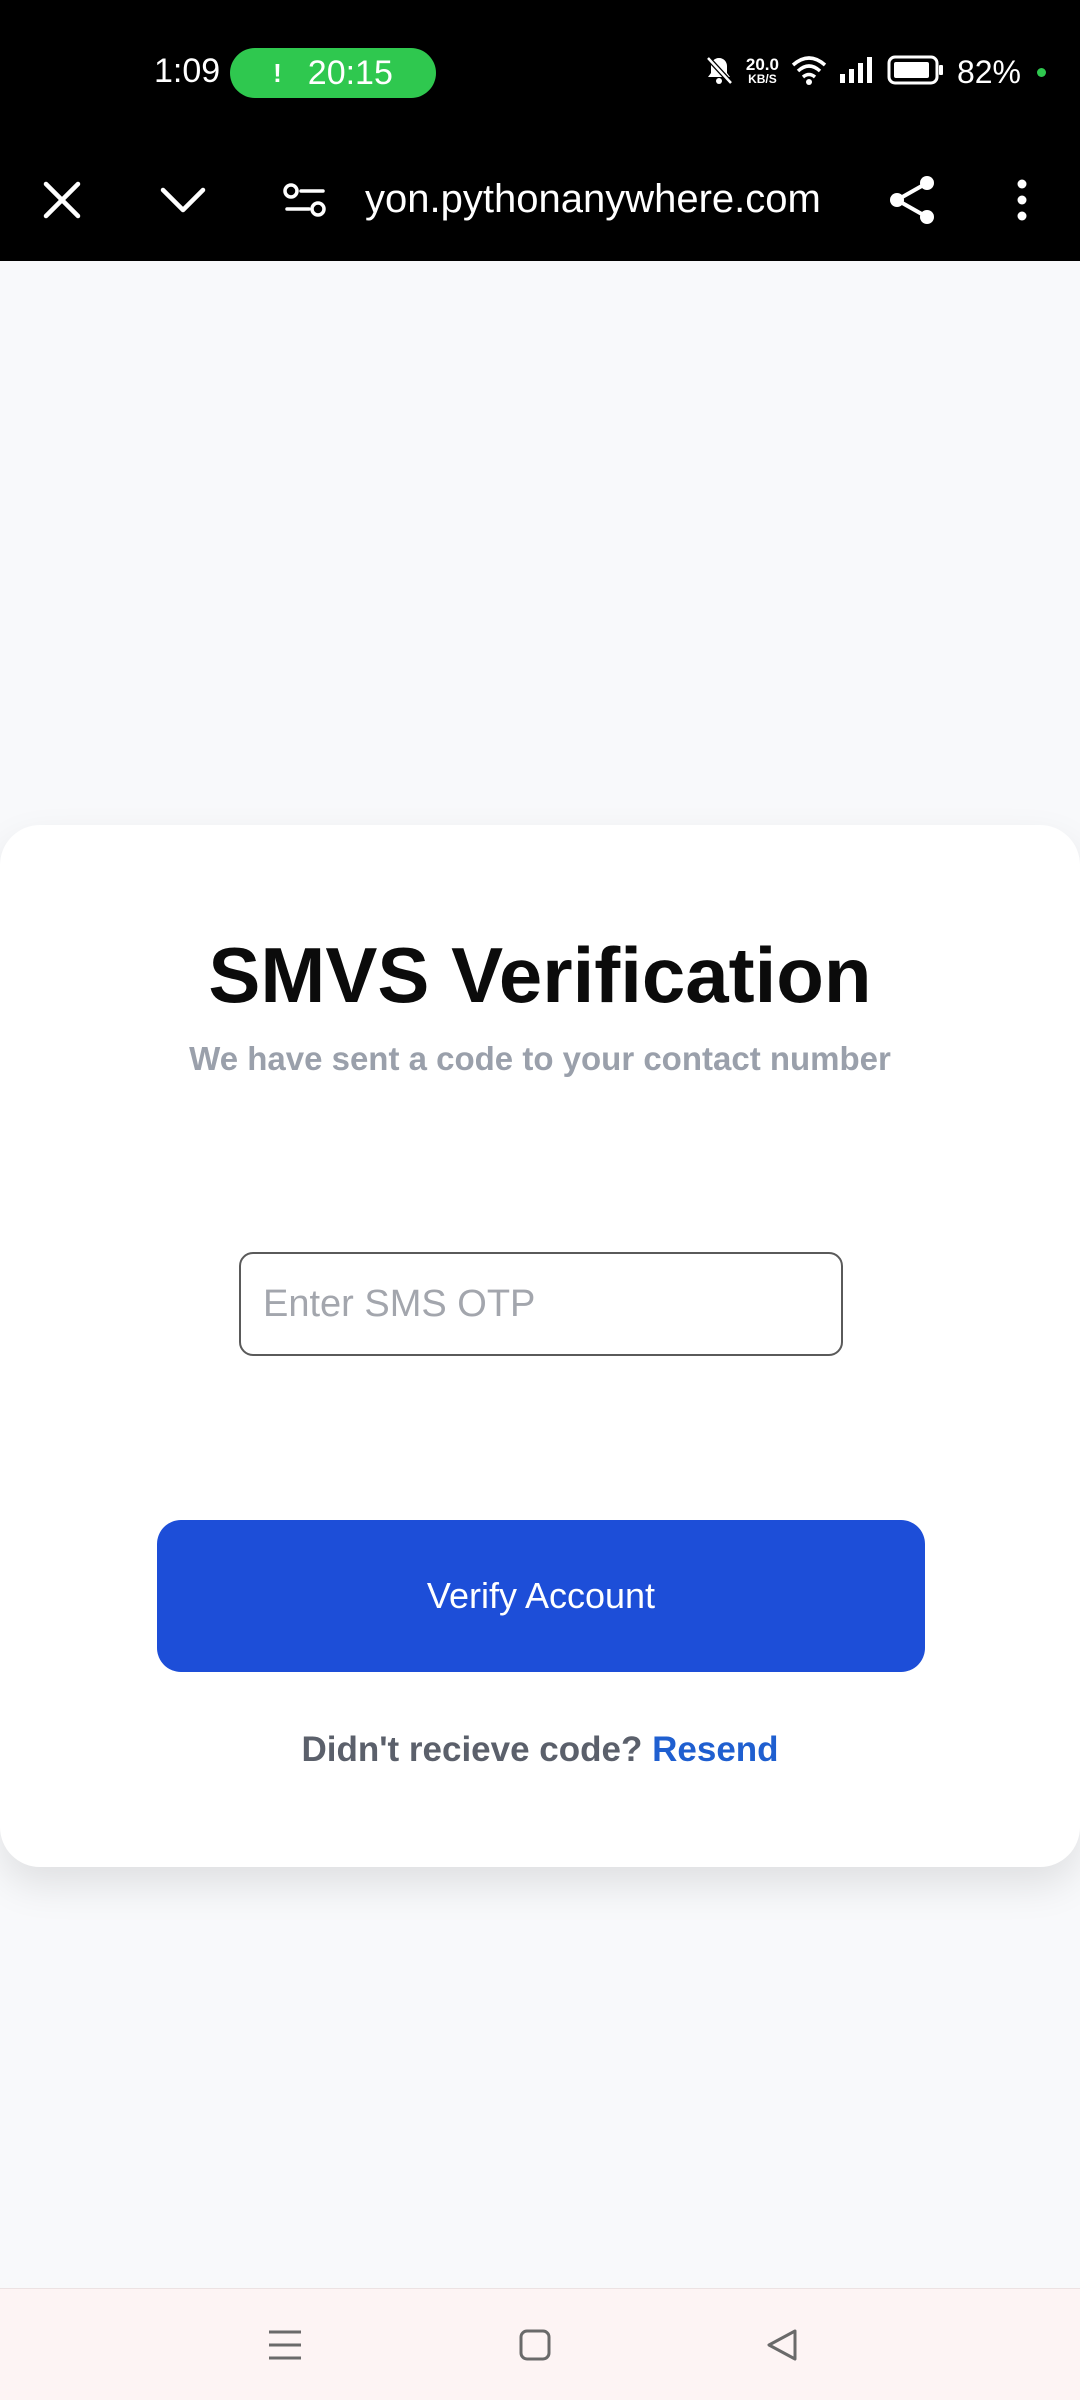  Describe the element at coordinates (1041, 72) in the screenshot. I see `privacy-indicator-dot` at that location.